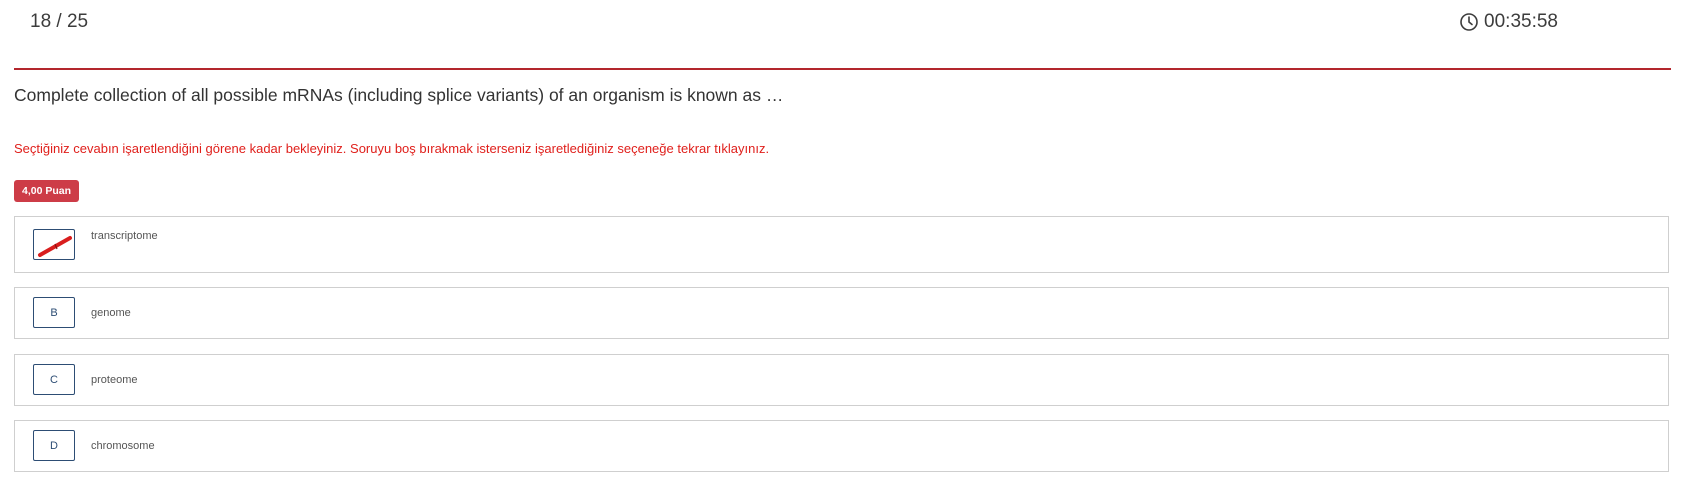 This screenshot has width=1683, height=495. I want to click on option-a: transcriptome, so click(841, 244).